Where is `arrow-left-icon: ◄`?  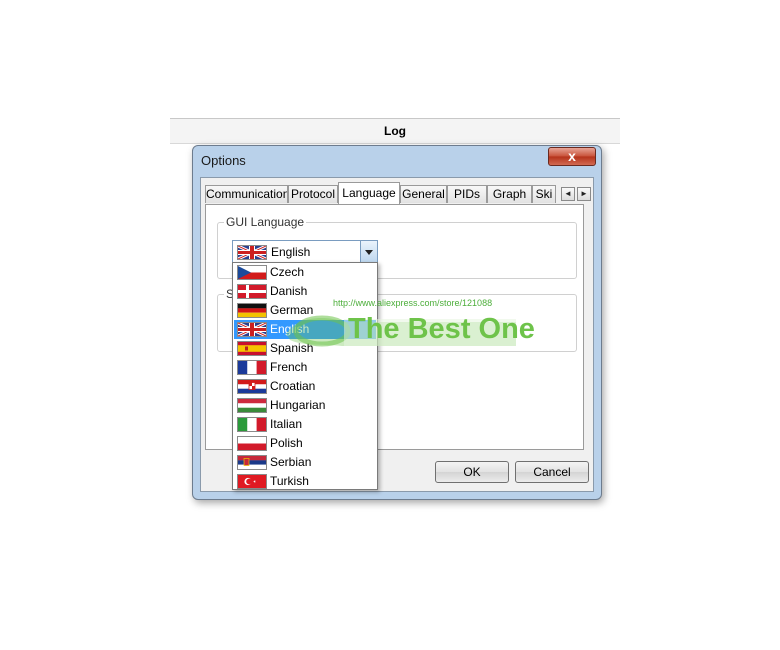
arrow-left-icon: ◄ is located at coordinates (568, 193).